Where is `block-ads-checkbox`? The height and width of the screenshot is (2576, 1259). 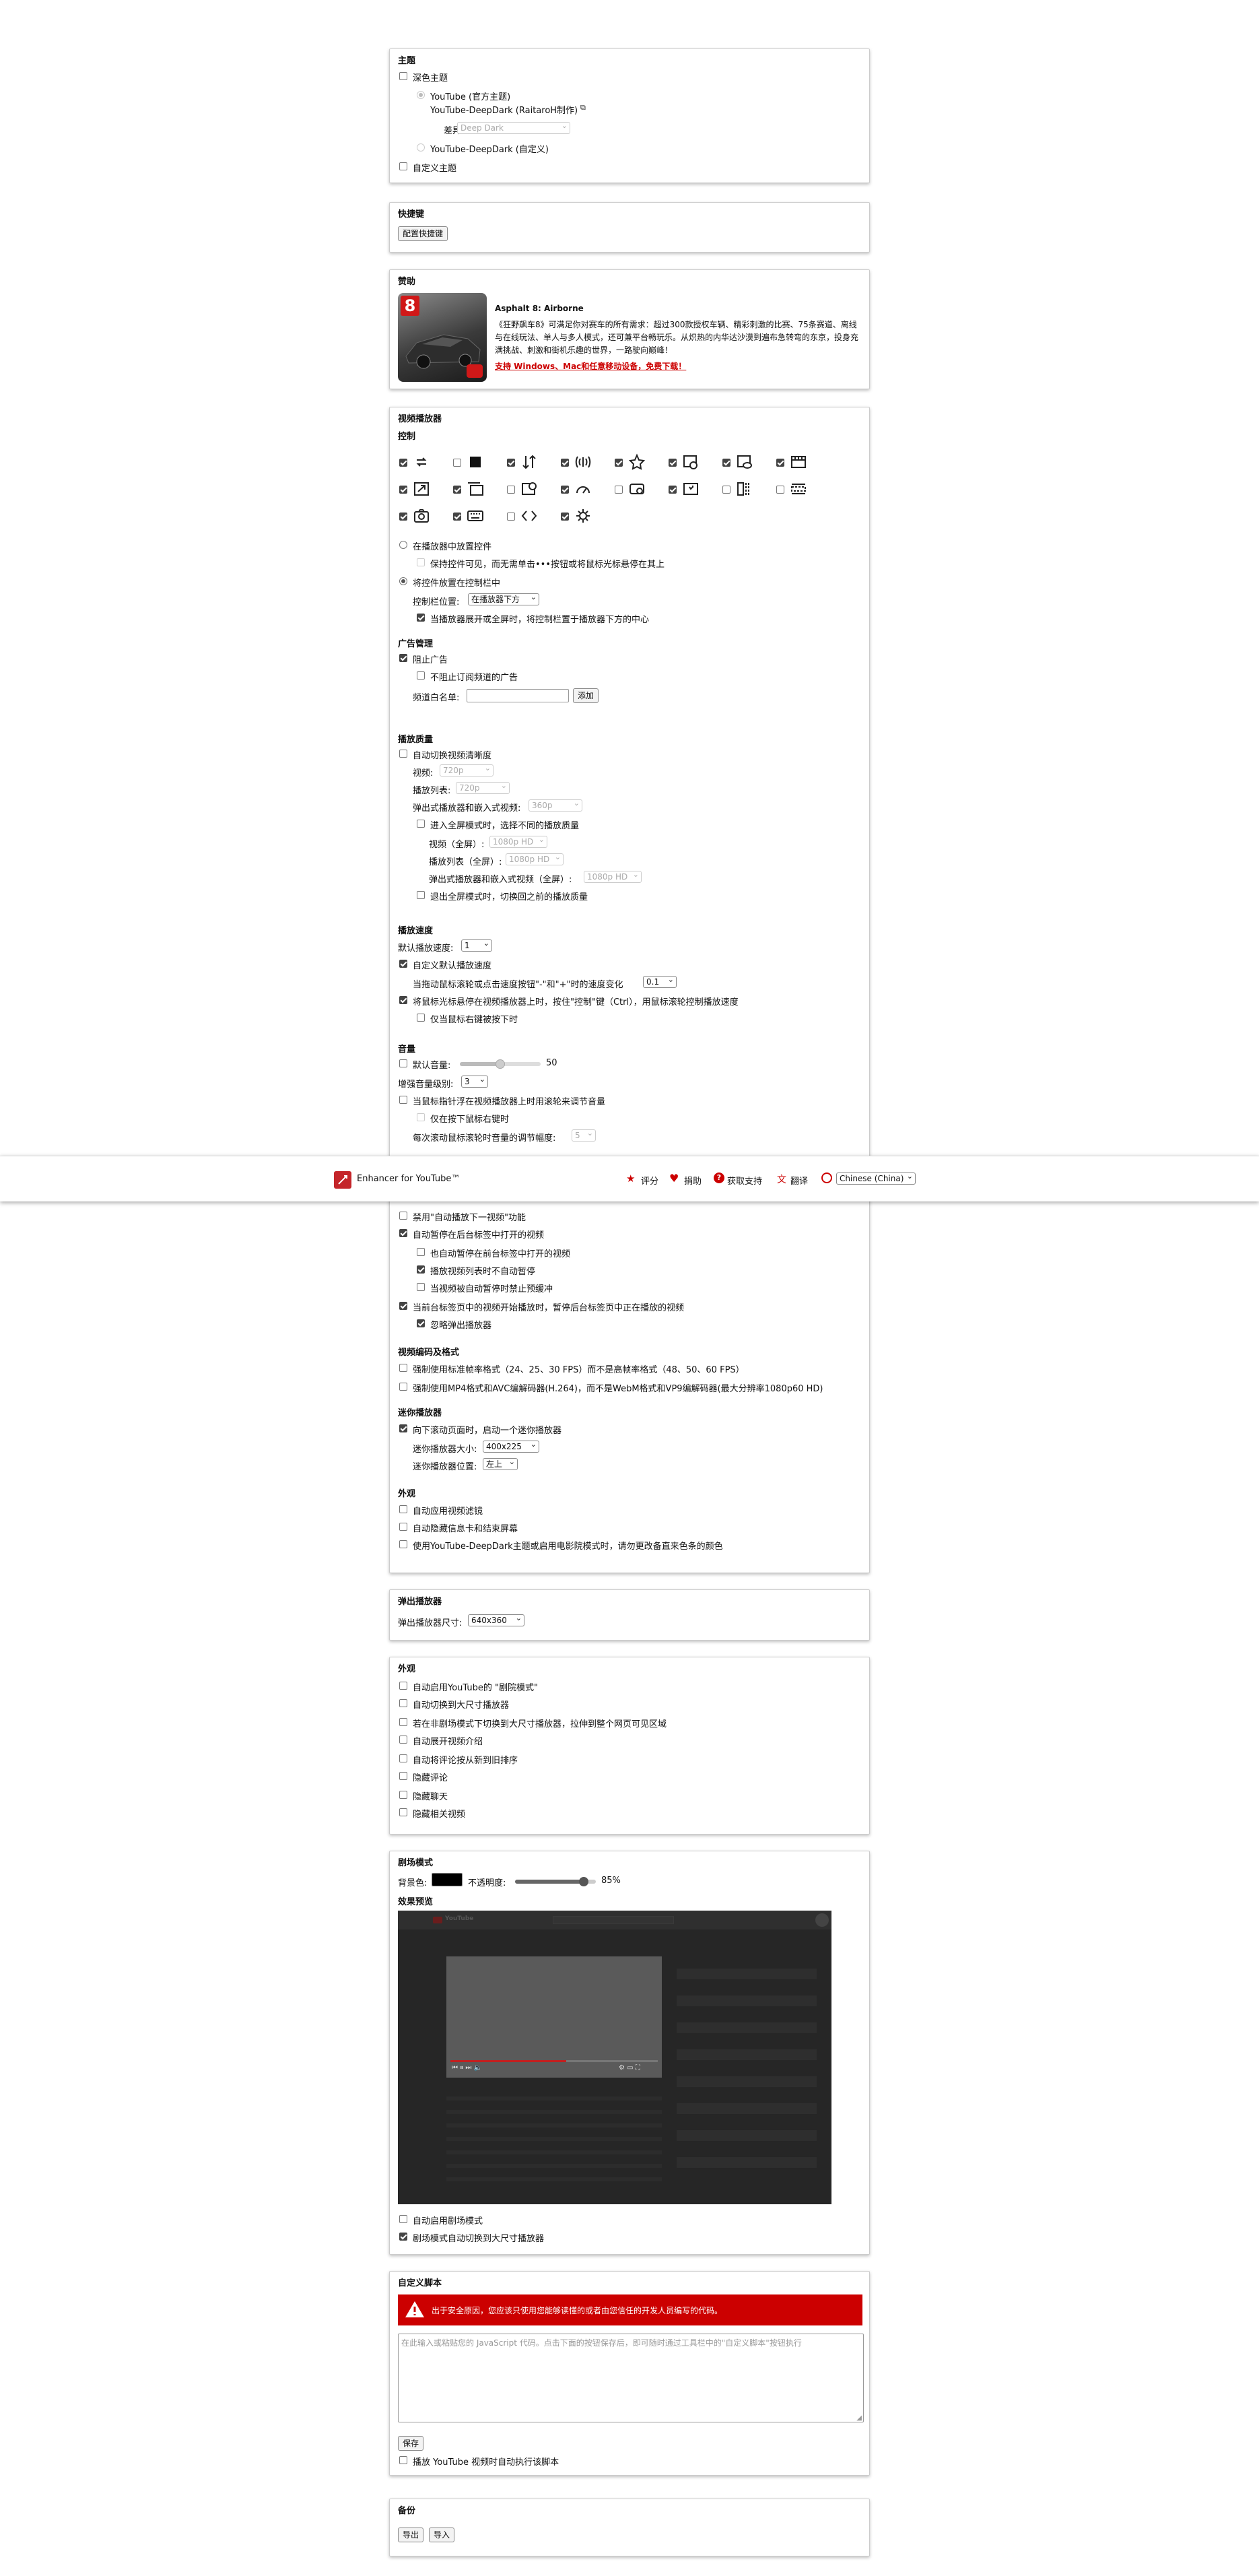 block-ads-checkbox is located at coordinates (403, 658).